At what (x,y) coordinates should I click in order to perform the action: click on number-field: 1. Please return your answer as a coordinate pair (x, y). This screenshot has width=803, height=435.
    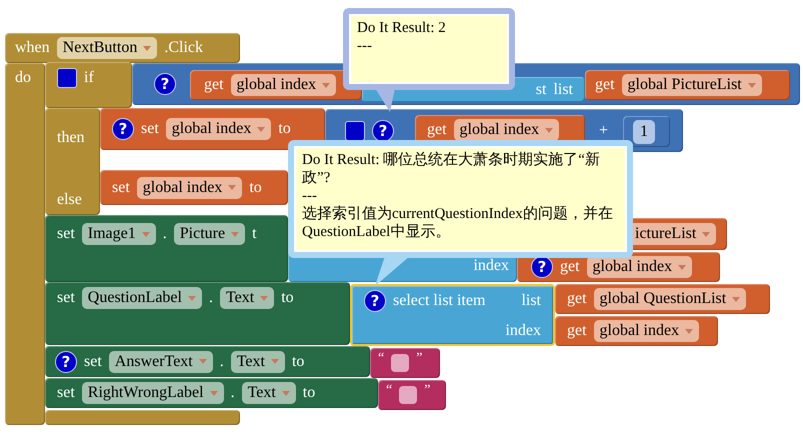
    Looking at the image, I should click on (644, 132).